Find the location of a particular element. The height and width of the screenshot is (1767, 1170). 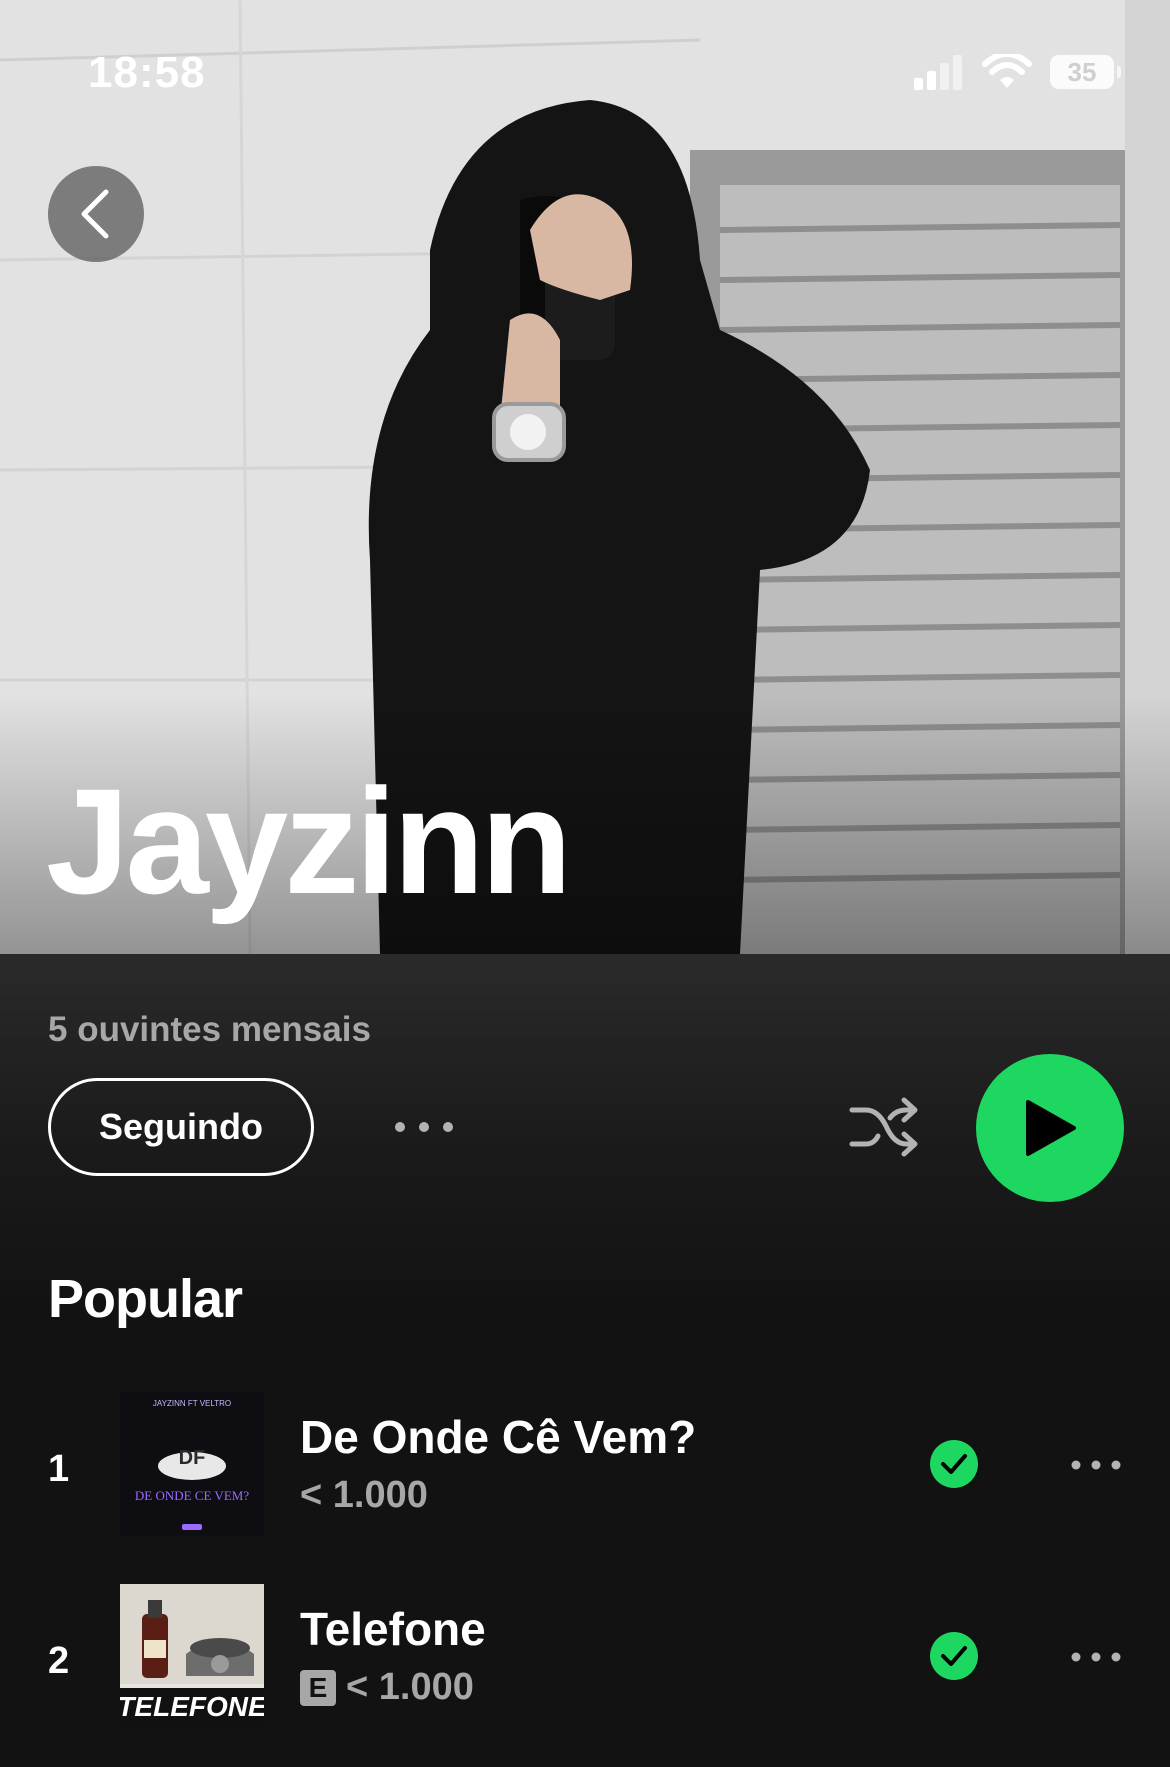

play-button is located at coordinates (1050, 1128).